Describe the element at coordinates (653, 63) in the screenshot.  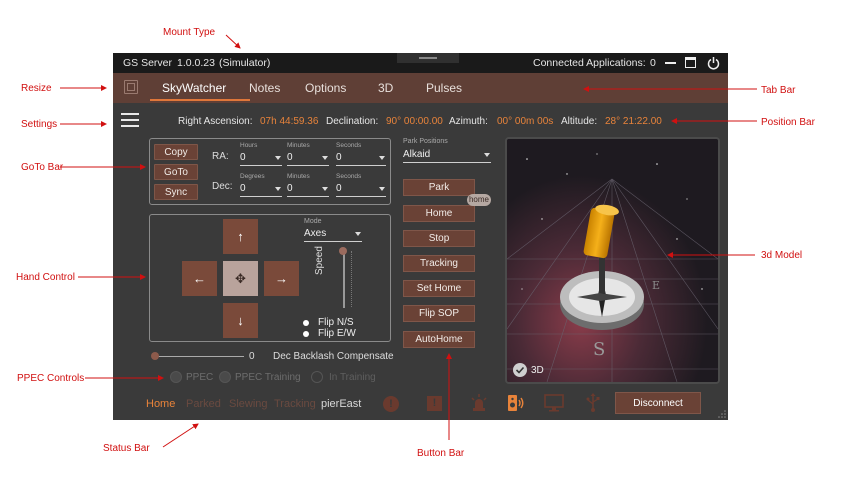
I see `connected-apps-count: 0` at that location.